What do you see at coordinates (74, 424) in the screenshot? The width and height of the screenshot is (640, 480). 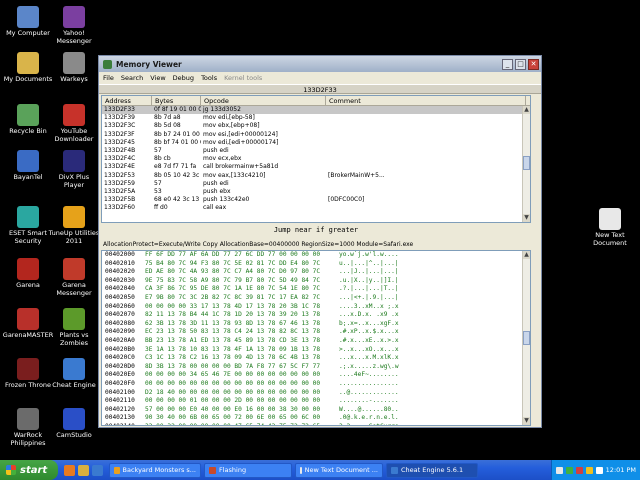 I see `desktop-icon-camstudio: CamStudio` at bounding box center [74, 424].